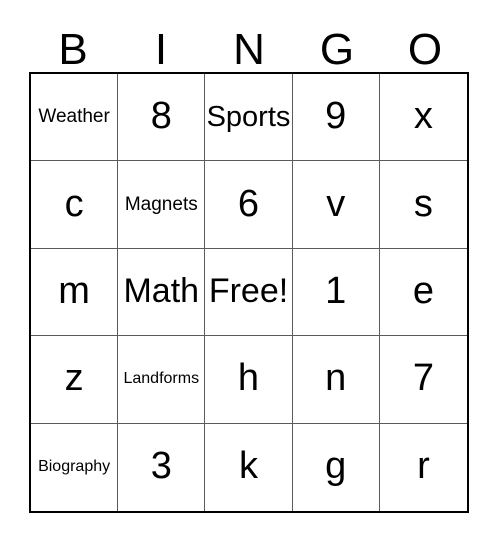 The image size is (500, 544). I want to click on bingo-cell: Math, so click(162, 292).